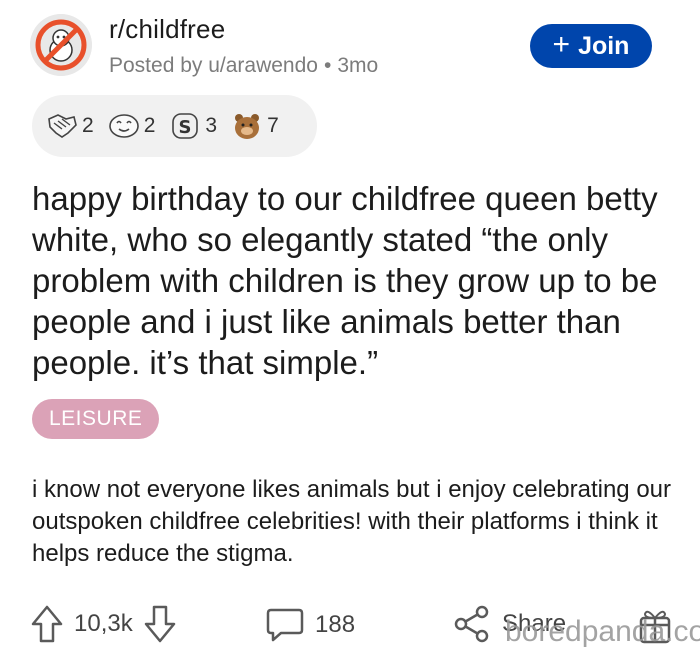 This screenshot has height=662, width=700. I want to click on join-button: + Join, so click(591, 46).